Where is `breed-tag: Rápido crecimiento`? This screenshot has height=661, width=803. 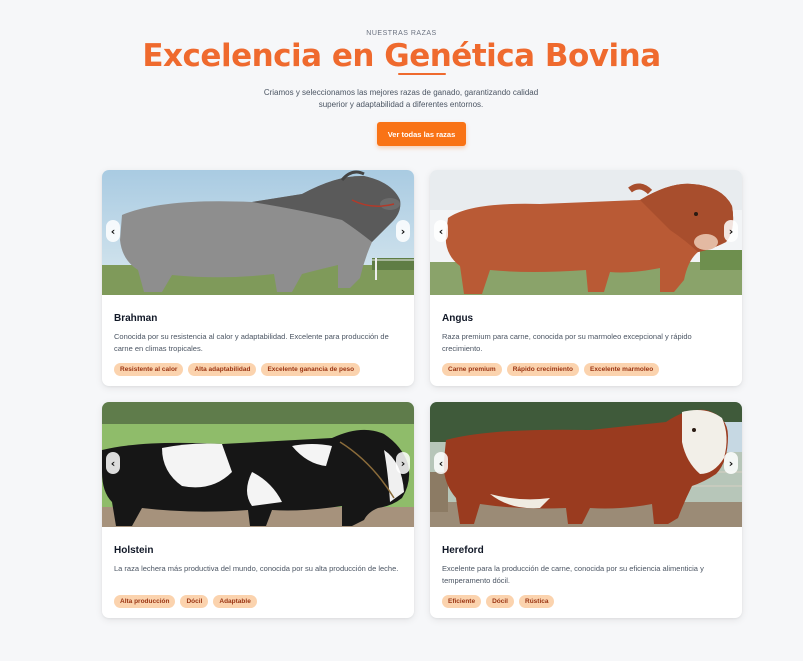
breed-tag: Rápido crecimiento is located at coordinates (543, 369).